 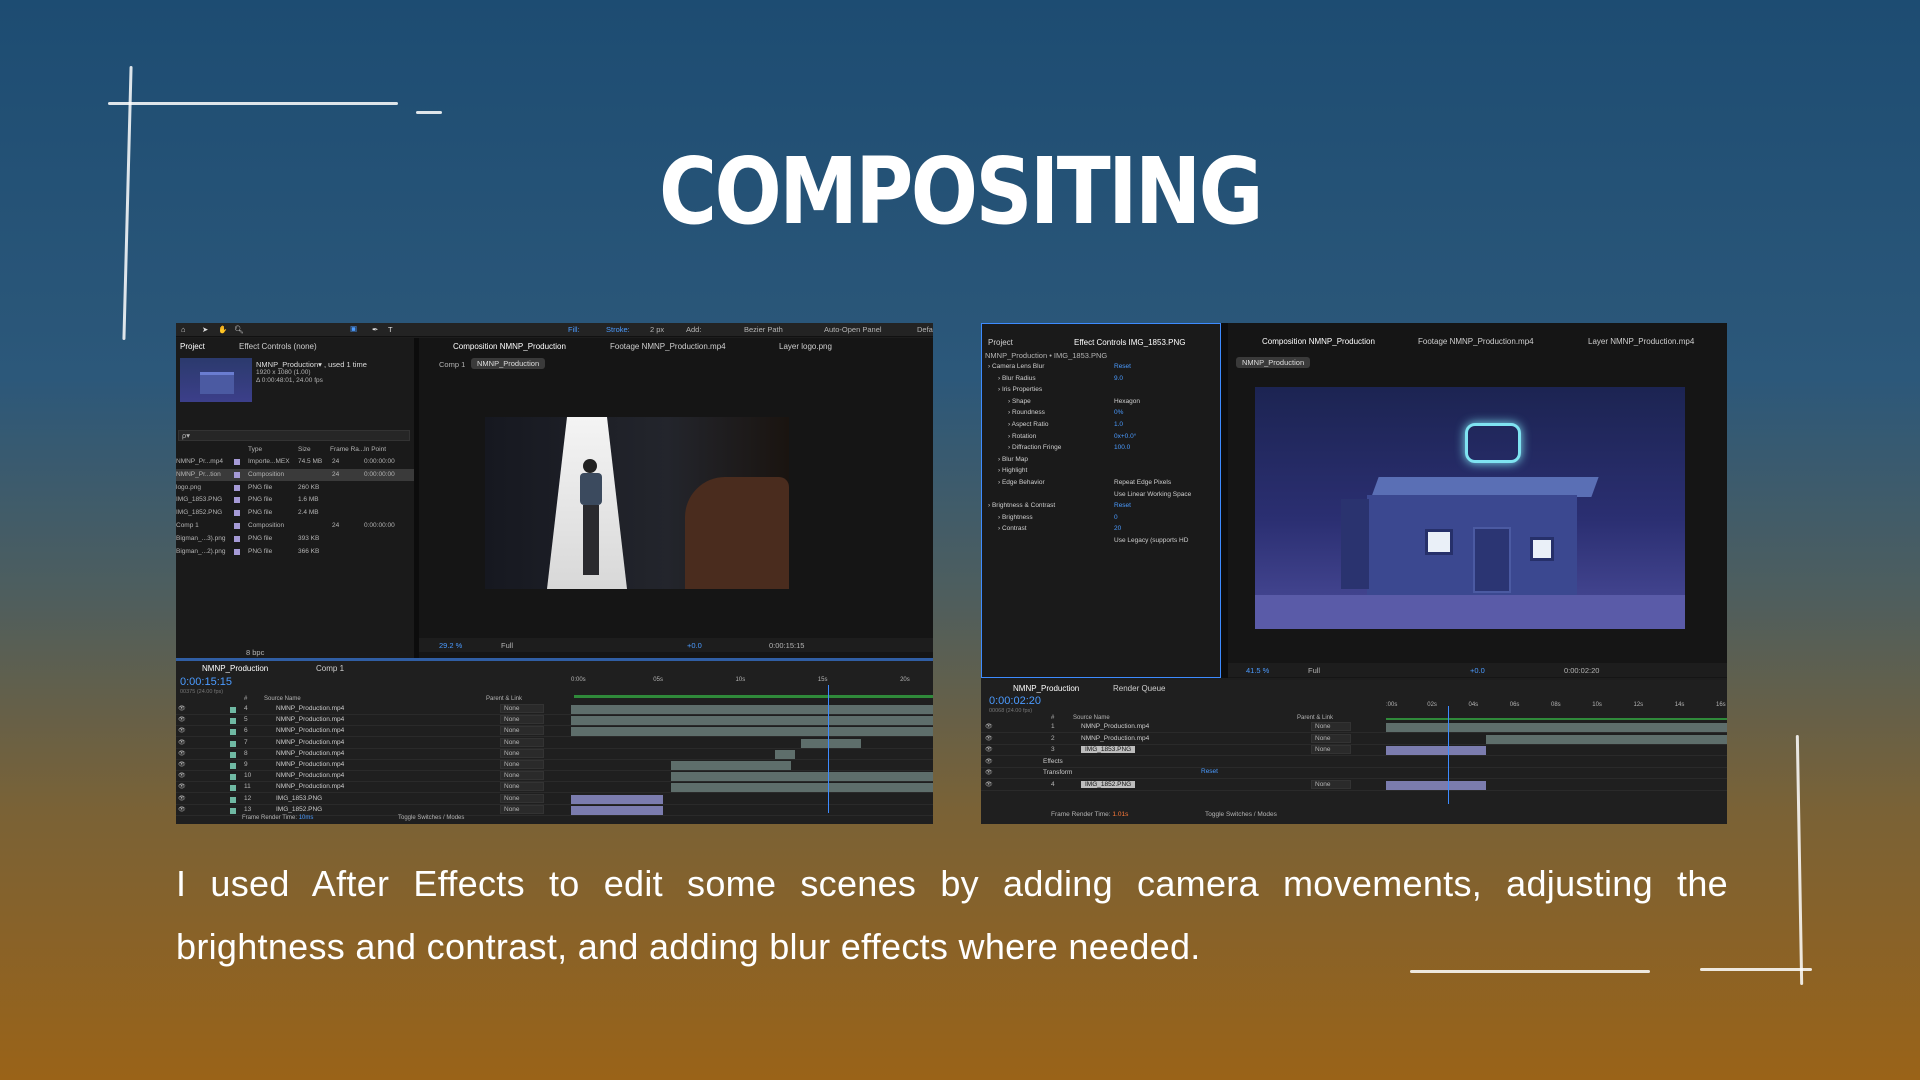 I want to click on layer-row: 👁︎ 6 NMNP_Production.mp4 None, so click(x=554, y=732).